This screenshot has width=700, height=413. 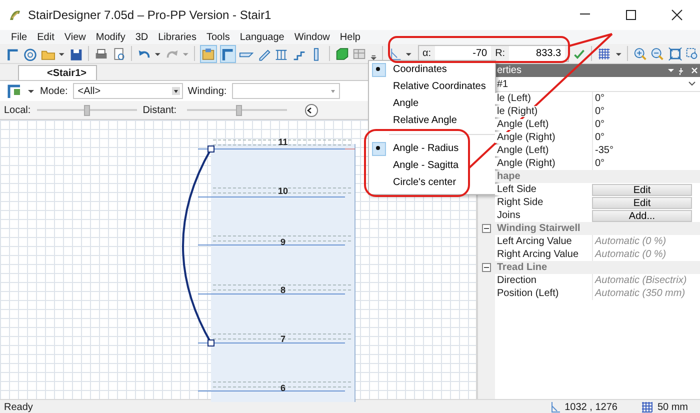 What do you see at coordinates (208, 53) in the screenshot?
I see `properties-icon` at bounding box center [208, 53].